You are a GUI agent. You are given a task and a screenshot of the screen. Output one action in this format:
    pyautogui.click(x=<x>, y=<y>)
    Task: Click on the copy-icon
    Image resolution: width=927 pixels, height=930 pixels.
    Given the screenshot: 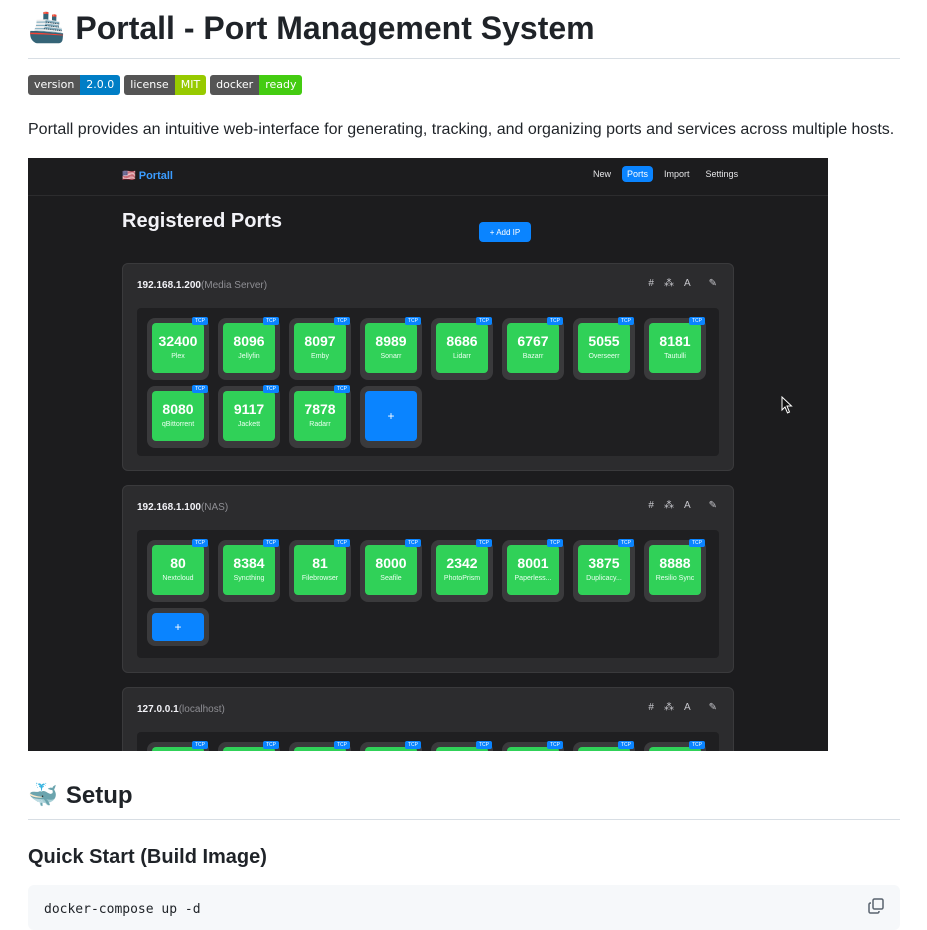 What is the action you would take?
    pyautogui.click(x=876, y=906)
    